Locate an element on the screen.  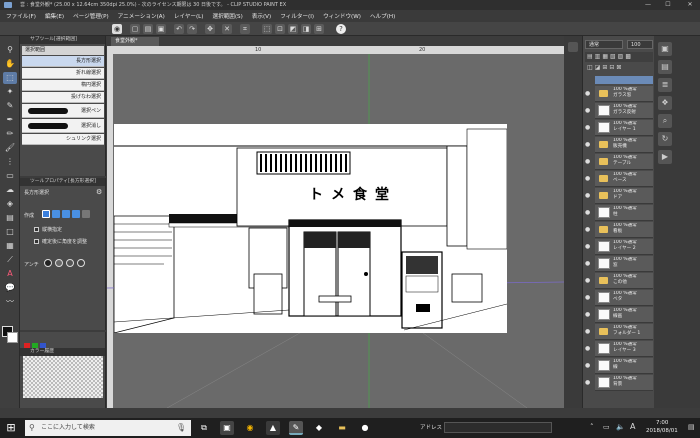
selection-tool-icon: ⬚ is located at coordinates (10, 78).